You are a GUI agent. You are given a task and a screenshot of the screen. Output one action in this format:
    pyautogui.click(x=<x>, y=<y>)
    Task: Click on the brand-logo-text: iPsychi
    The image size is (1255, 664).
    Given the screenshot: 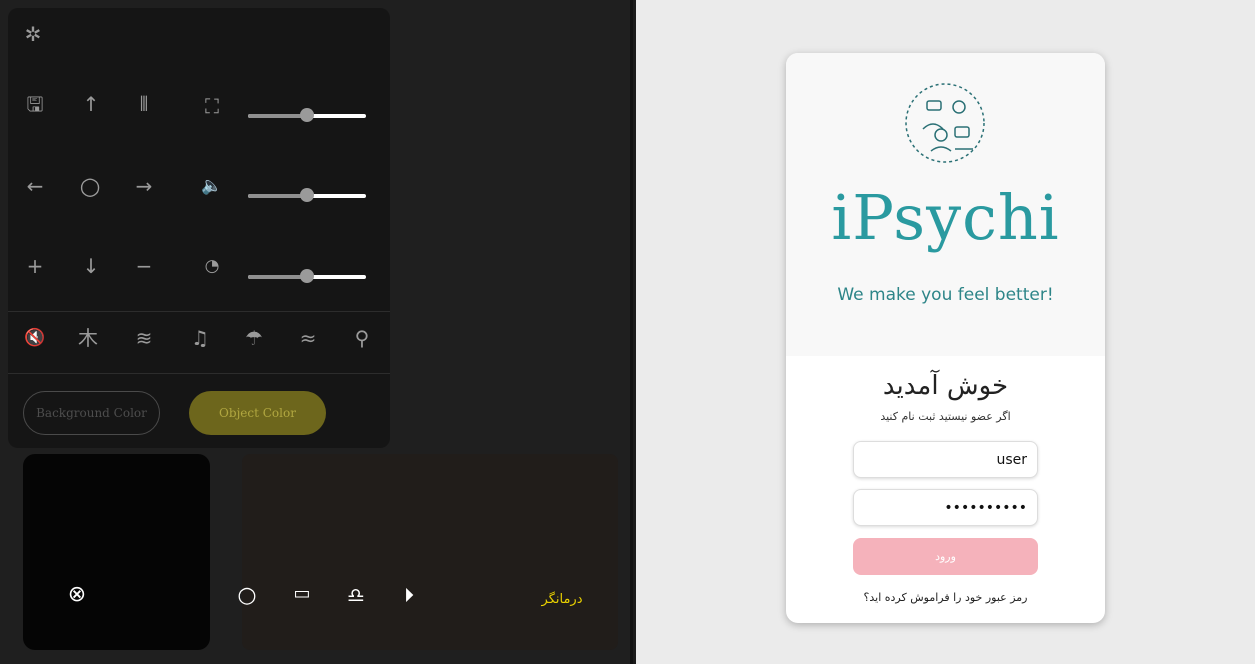 What is the action you would take?
    pyautogui.click(x=945, y=217)
    